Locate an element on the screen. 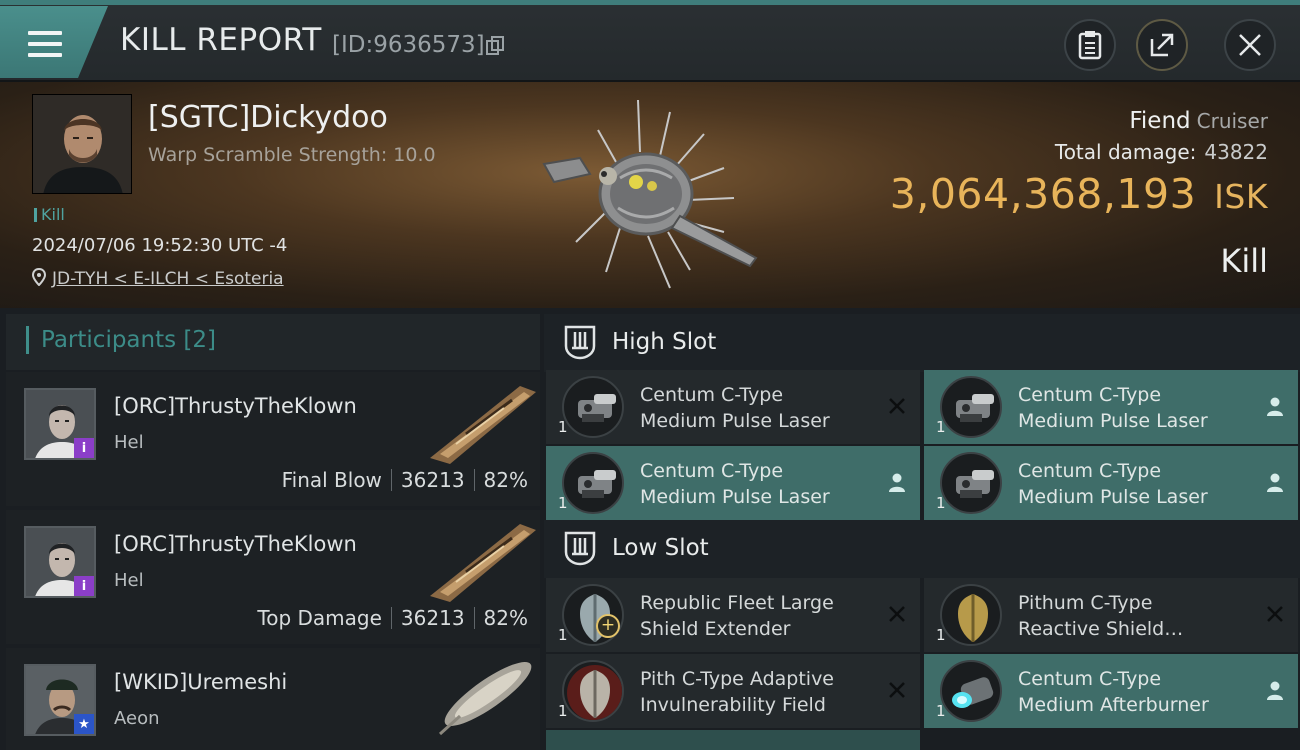 The height and width of the screenshot is (750, 1300). plus-badge-icon: + is located at coordinates (608, 626).